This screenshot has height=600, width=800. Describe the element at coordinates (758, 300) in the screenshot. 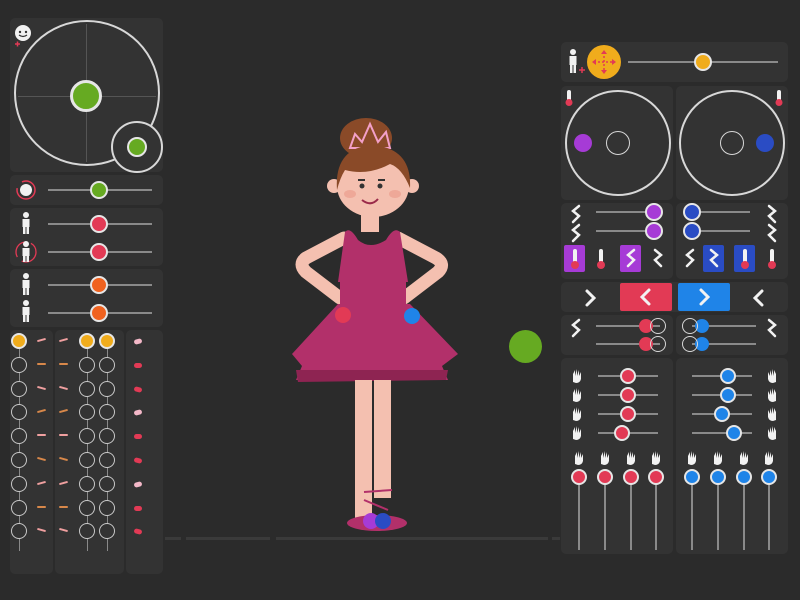

I see `chevron-left-icon` at that location.